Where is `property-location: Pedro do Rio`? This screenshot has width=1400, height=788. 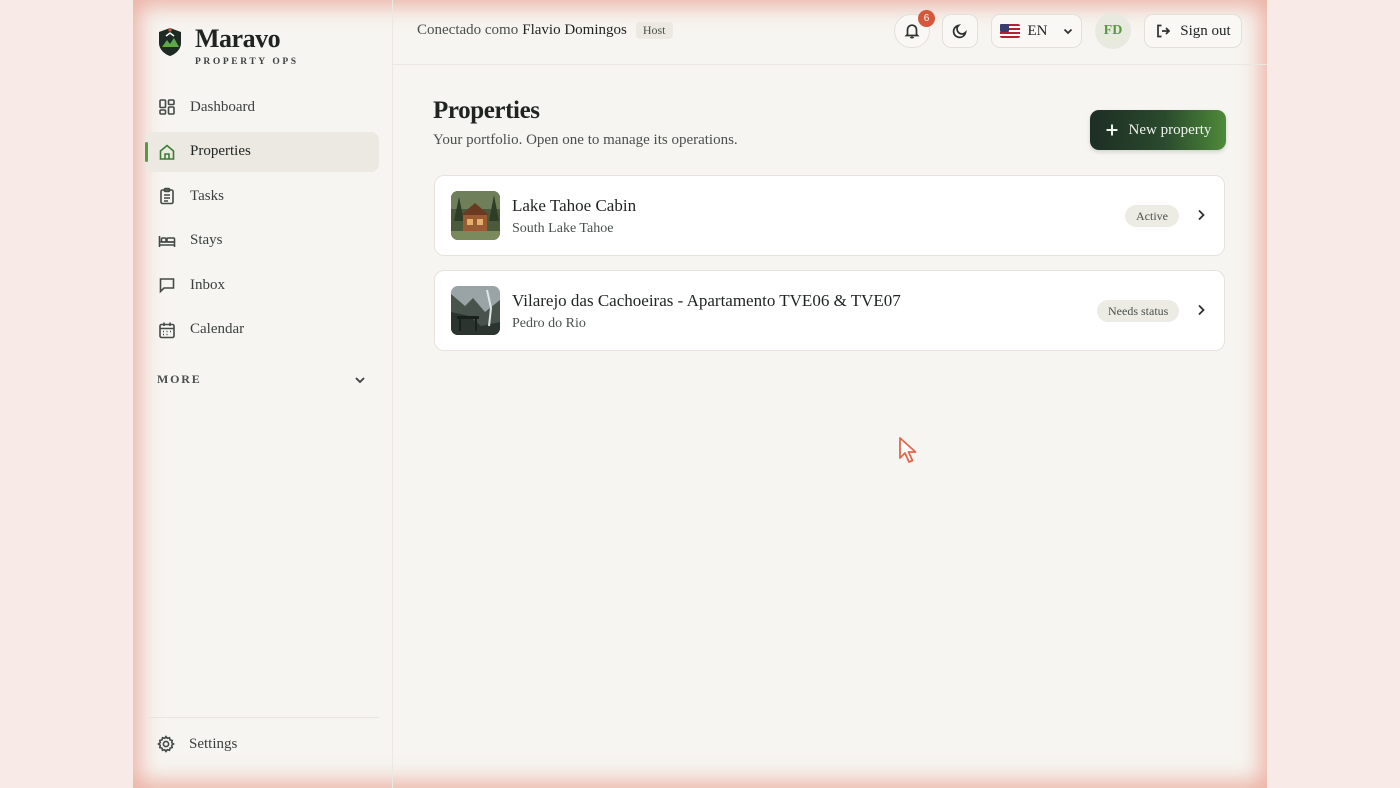
property-location: Pedro do Rio is located at coordinates (549, 323).